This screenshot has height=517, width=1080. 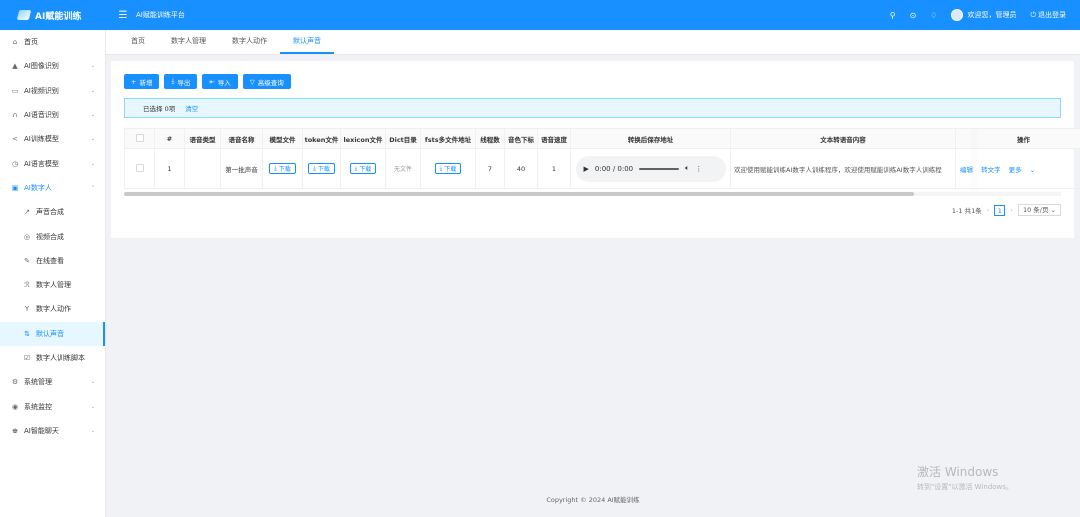 What do you see at coordinates (52, 139) in the screenshot?
I see `sidebar-item-training-model: < AI训练模型 ⌄` at bounding box center [52, 139].